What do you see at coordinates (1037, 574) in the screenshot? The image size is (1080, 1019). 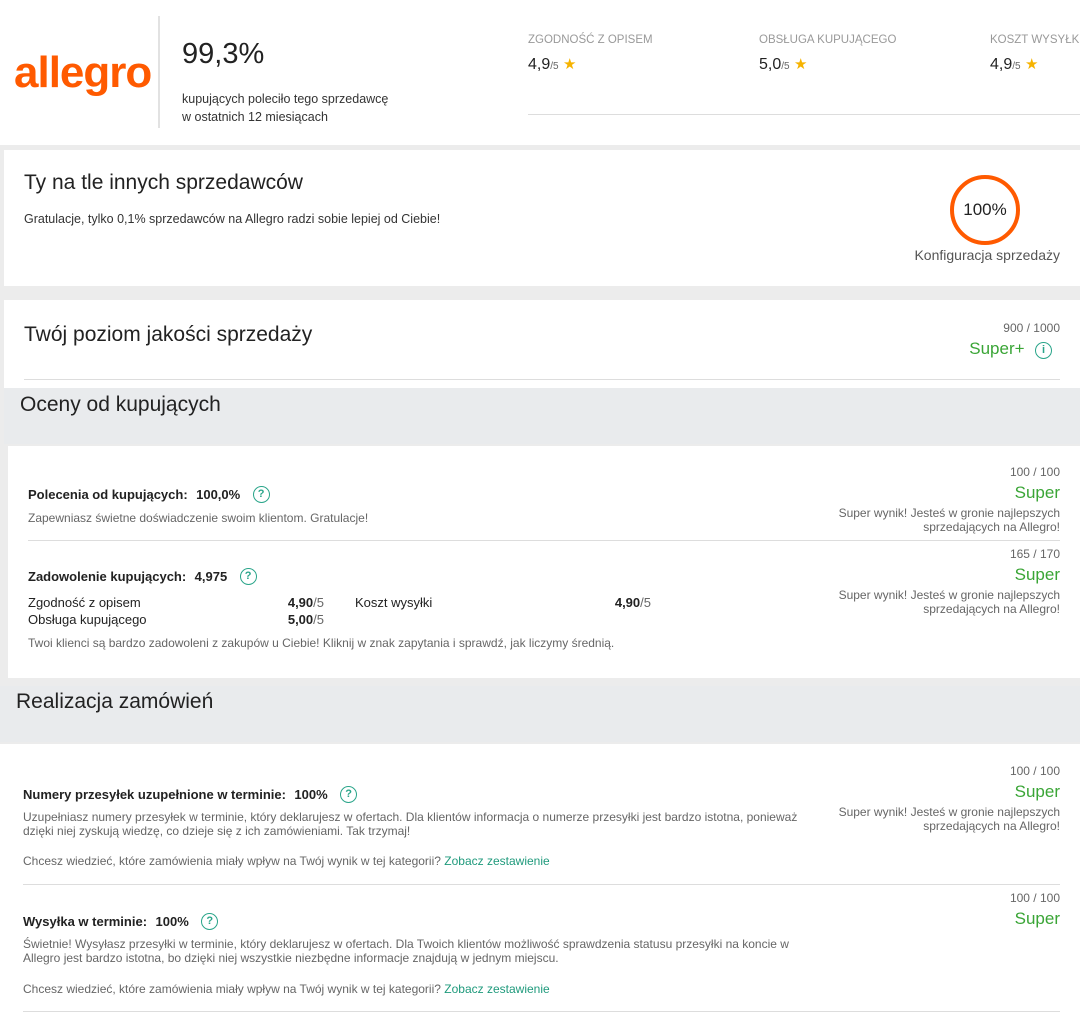 I see `satisfaction-level: Super` at bounding box center [1037, 574].